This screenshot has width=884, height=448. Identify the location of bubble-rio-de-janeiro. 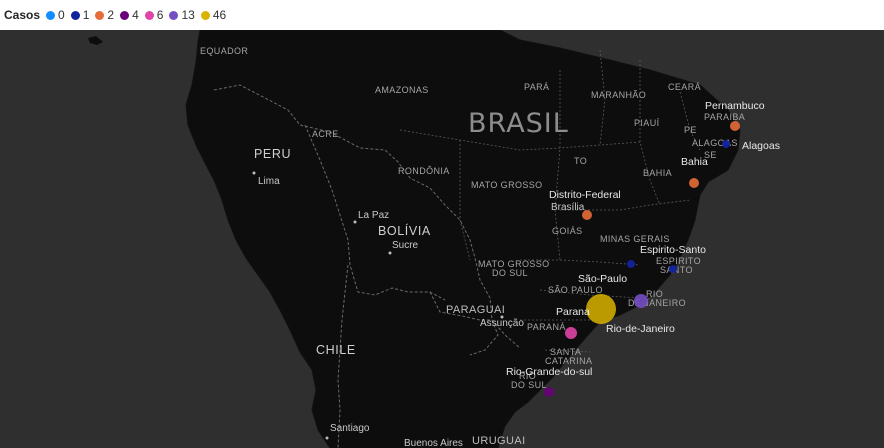
(641, 301).